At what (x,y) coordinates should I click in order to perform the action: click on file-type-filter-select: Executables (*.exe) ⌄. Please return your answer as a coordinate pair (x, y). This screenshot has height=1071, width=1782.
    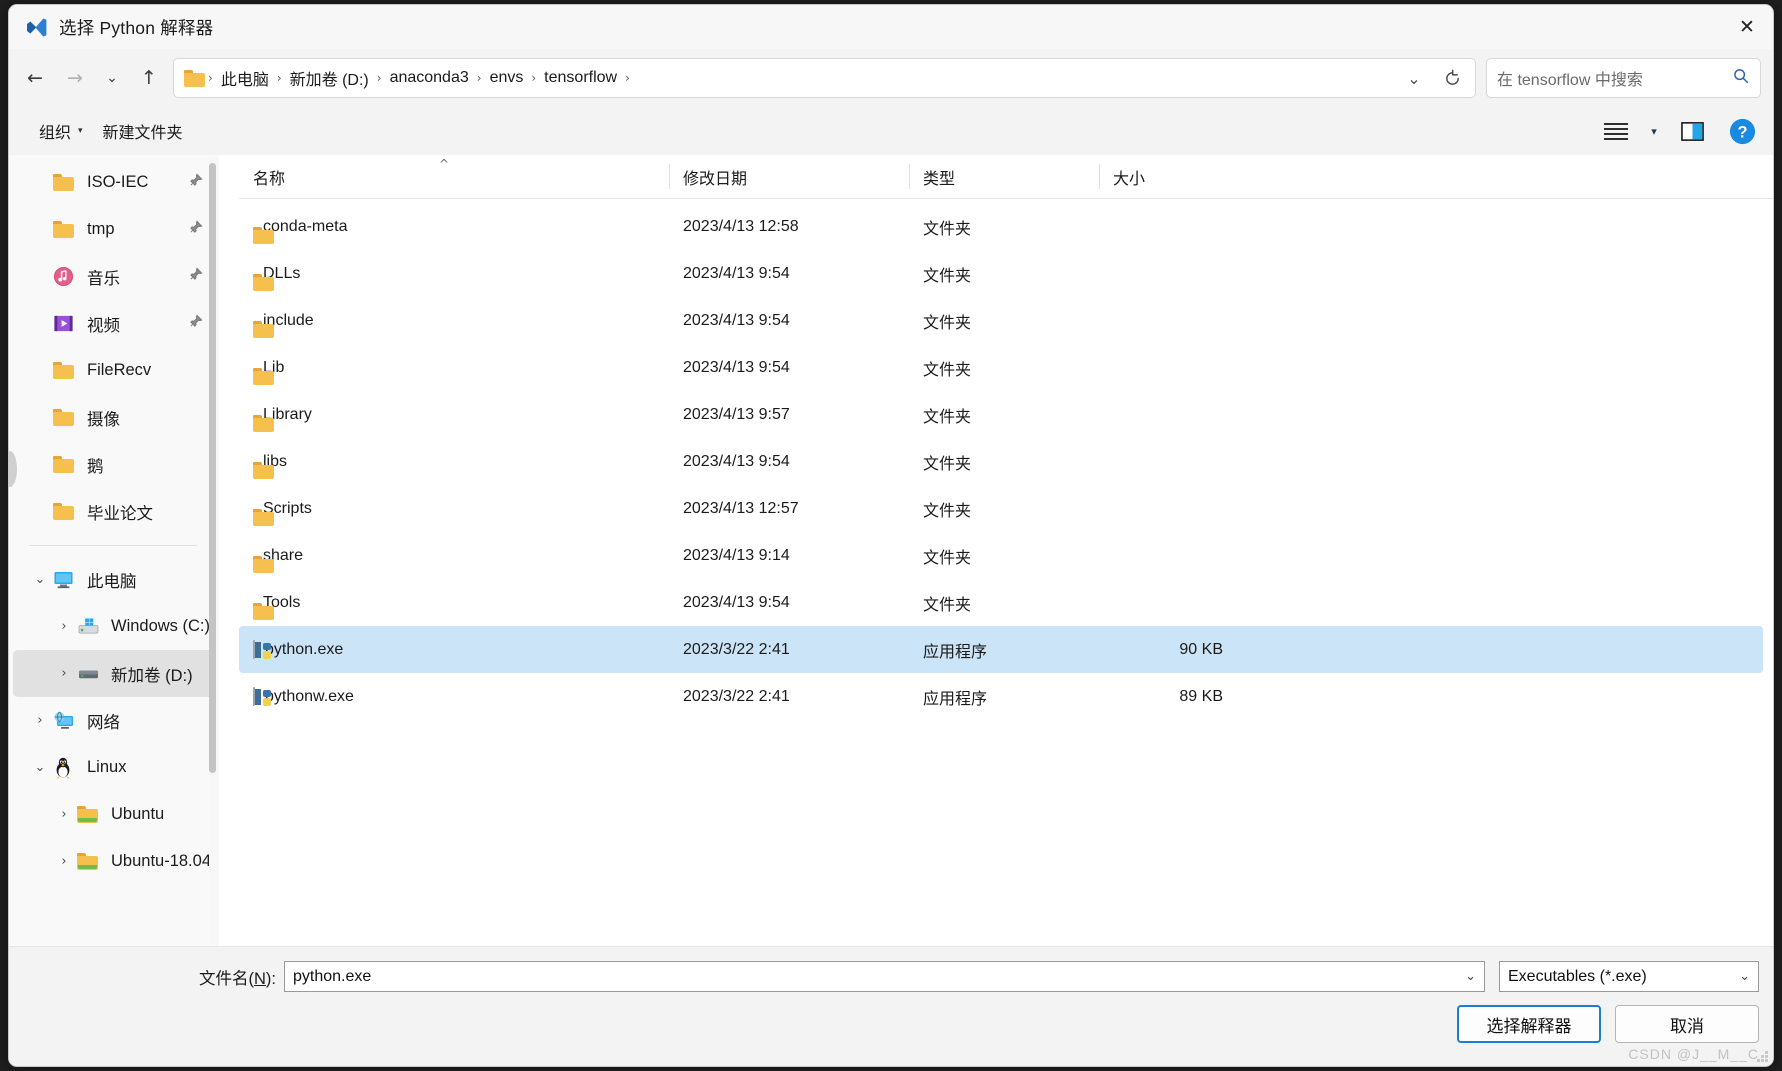
    Looking at the image, I should click on (1629, 976).